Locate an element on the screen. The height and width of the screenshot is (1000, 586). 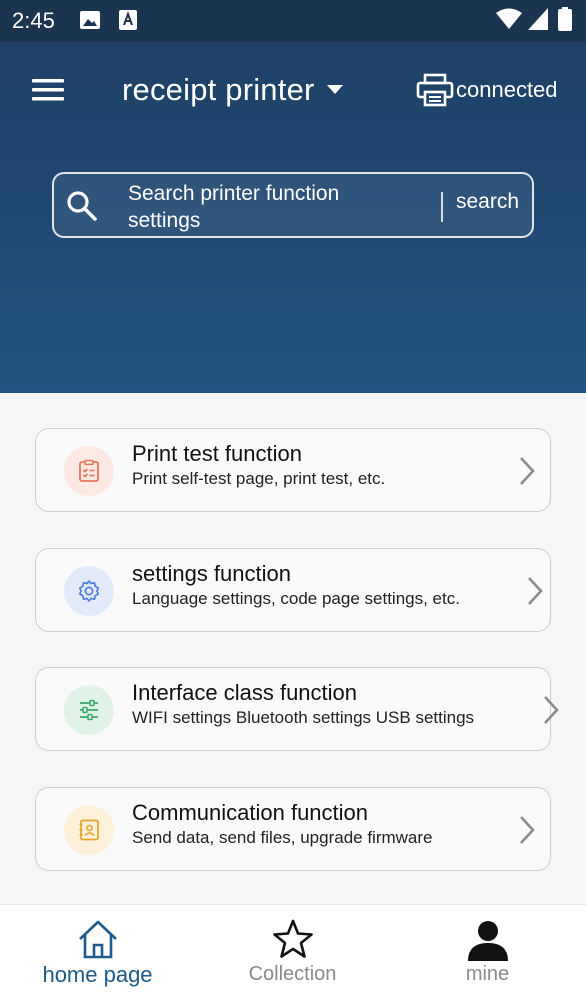
home-icon is located at coordinates (98, 939).